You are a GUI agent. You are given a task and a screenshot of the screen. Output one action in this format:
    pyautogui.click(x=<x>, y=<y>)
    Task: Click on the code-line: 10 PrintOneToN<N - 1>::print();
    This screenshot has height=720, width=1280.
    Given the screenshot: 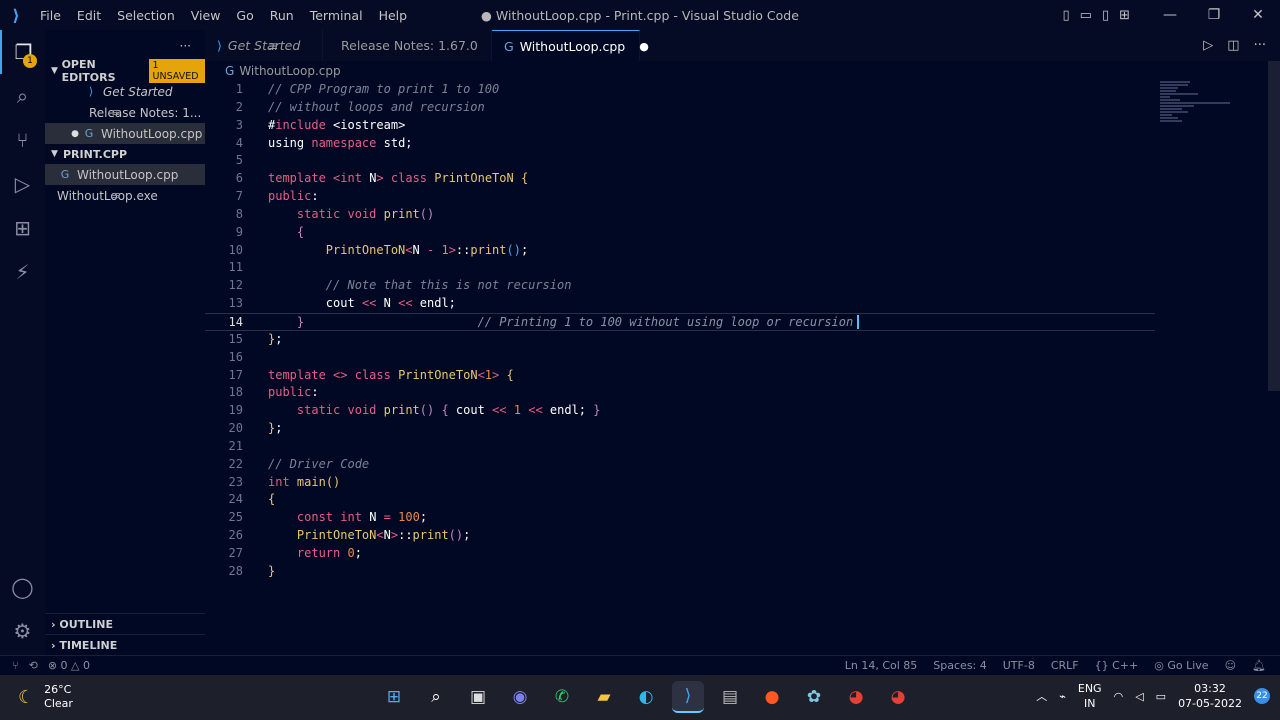 What is the action you would take?
    pyautogui.click(x=378, y=249)
    